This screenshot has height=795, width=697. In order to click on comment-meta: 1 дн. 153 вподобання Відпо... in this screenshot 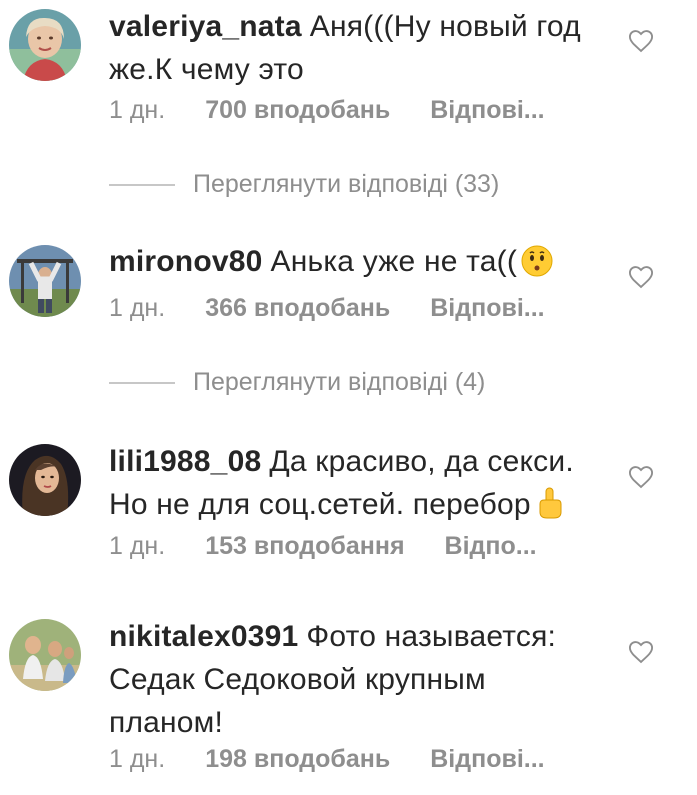, I will do `click(323, 546)`.